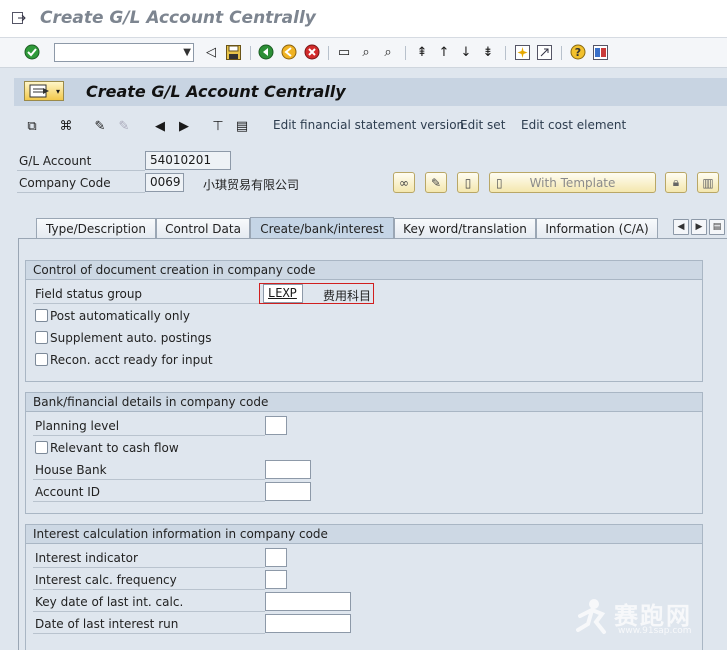 This screenshot has width=727, height=650. Describe the element at coordinates (160, 126) in the screenshot. I see `previous-icon: ◀` at that location.